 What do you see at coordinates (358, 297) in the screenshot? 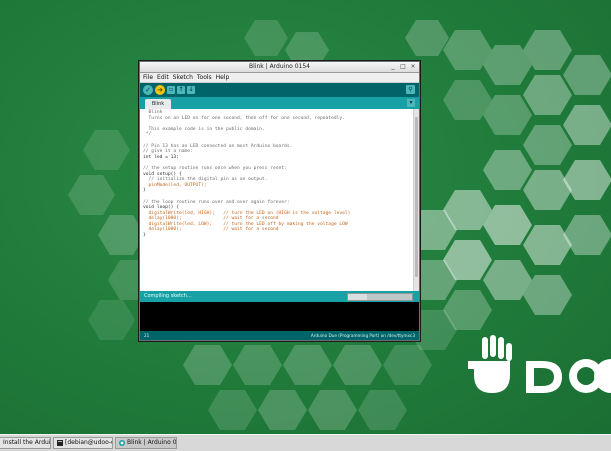
I see `progress-fill` at bounding box center [358, 297].